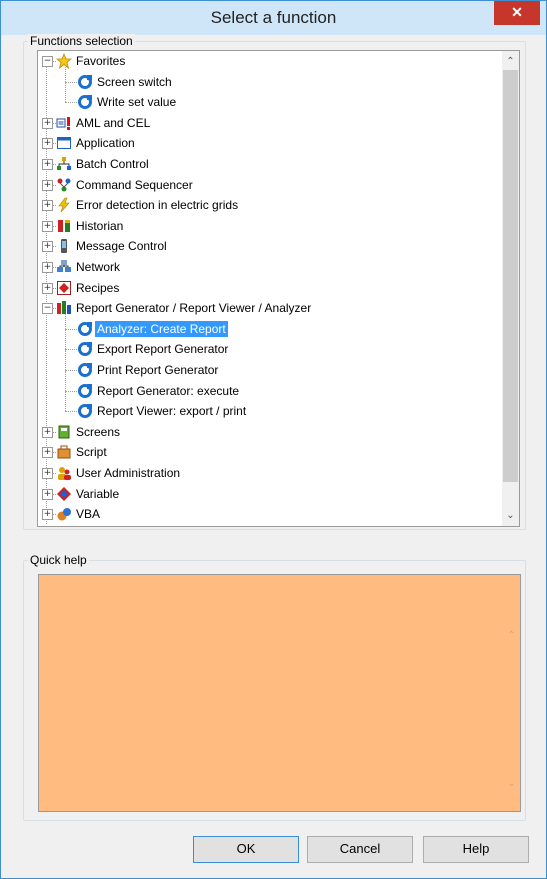 This screenshot has height=879, width=547. Describe the element at coordinates (476, 849) in the screenshot. I see `help-button: Help` at that location.